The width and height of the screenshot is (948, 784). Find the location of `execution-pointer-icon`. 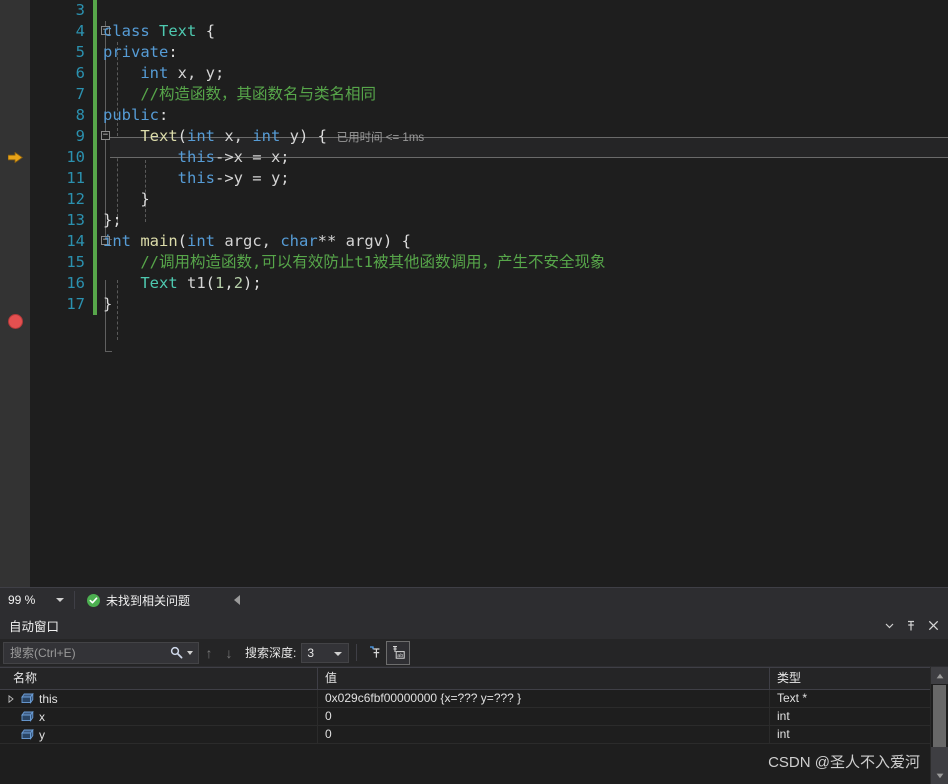

execution-pointer-icon is located at coordinates (15, 157).